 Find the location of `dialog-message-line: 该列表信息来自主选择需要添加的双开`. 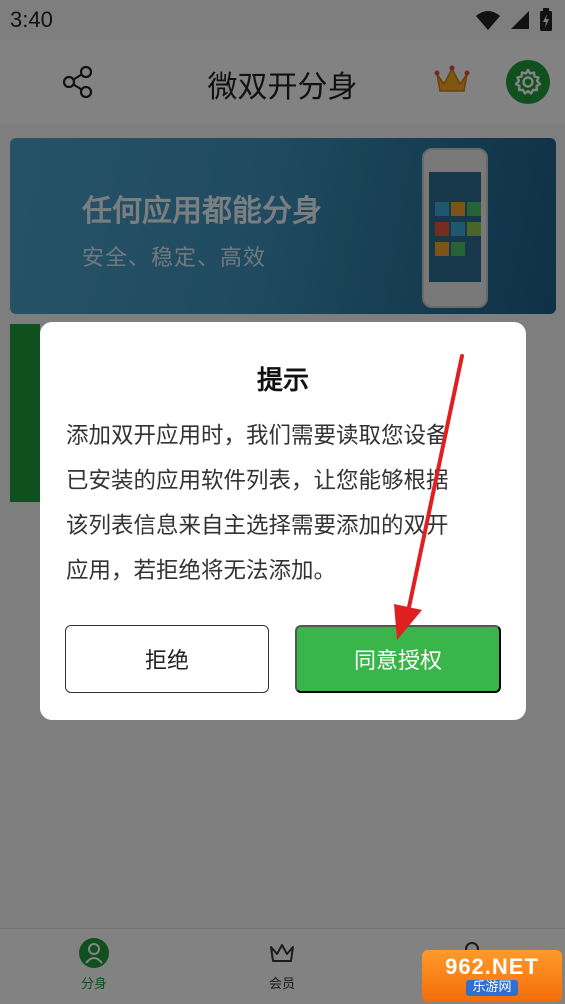

dialog-message-line: 该列表信息来自主选择需要添加的双开 is located at coordinates (257, 526).